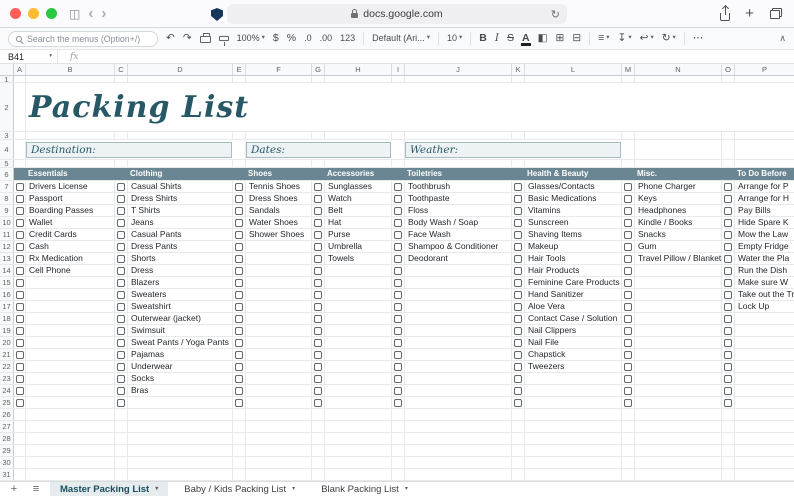 This screenshot has height=496, width=794. Describe the element at coordinates (603, 38) in the screenshot. I see `horizontal-align-button: ≡ ▾` at that location.